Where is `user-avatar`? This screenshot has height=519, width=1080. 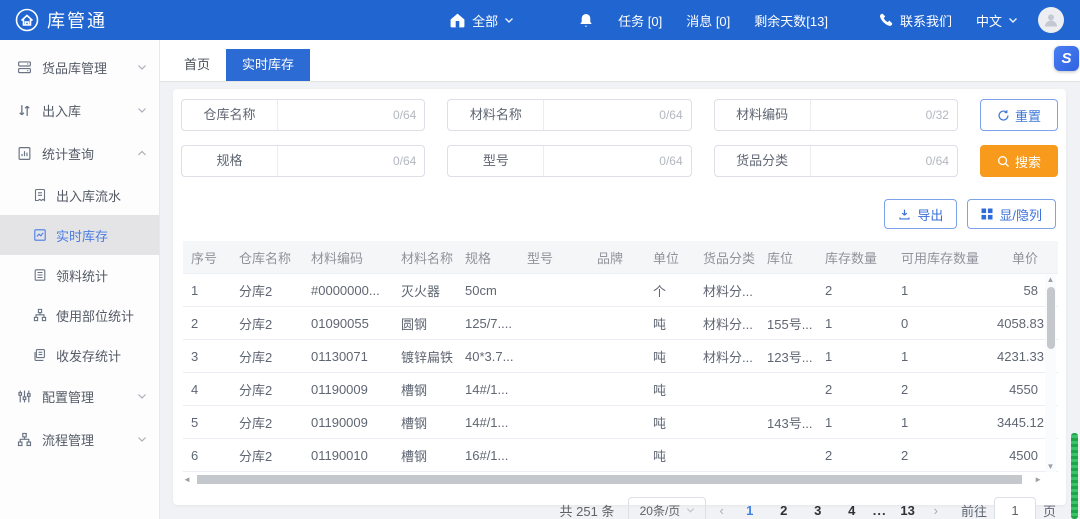
user-avatar is located at coordinates (1051, 20).